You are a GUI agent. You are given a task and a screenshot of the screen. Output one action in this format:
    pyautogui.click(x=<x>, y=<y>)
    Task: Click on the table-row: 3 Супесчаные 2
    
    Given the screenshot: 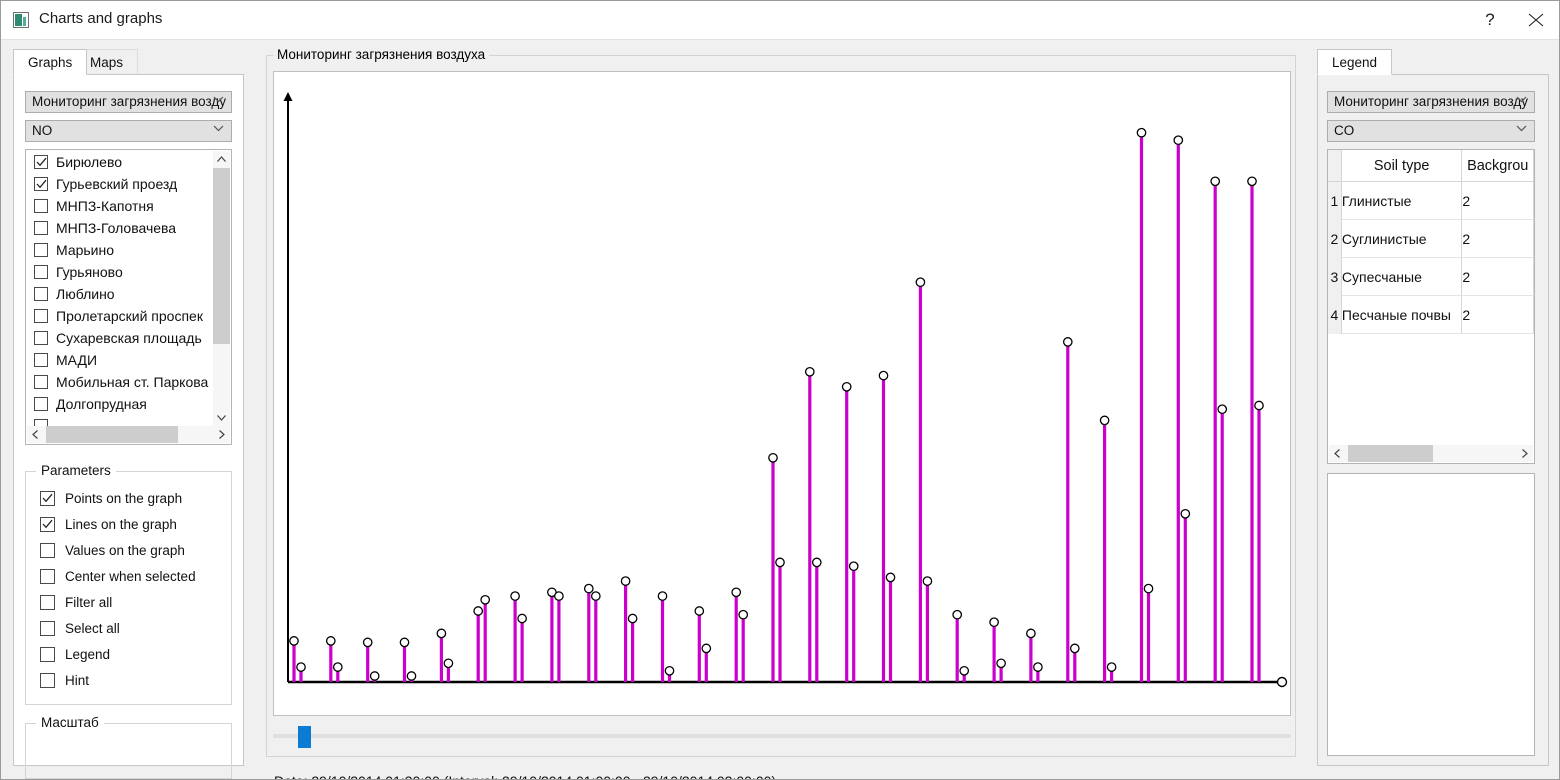 What is the action you would take?
    pyautogui.click(x=1431, y=276)
    